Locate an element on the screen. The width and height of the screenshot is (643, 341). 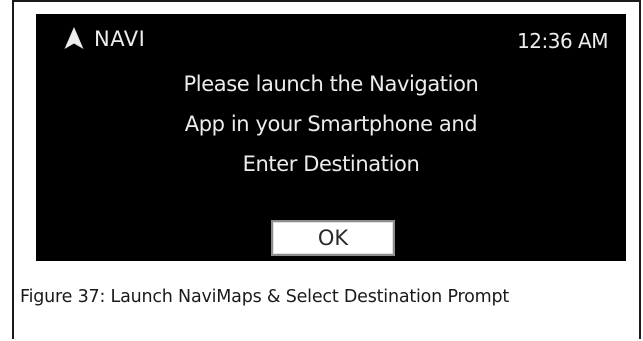
message-line: App in your Smartphone and is located at coordinates (331, 124).